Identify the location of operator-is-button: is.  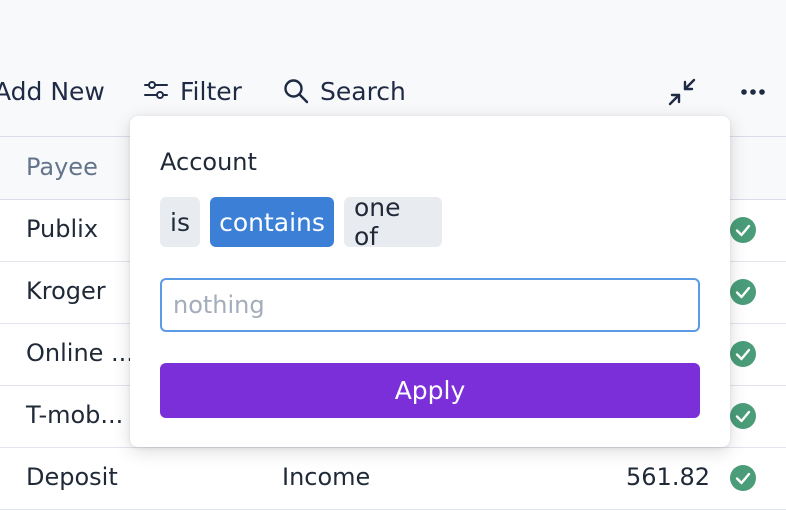
(180, 222).